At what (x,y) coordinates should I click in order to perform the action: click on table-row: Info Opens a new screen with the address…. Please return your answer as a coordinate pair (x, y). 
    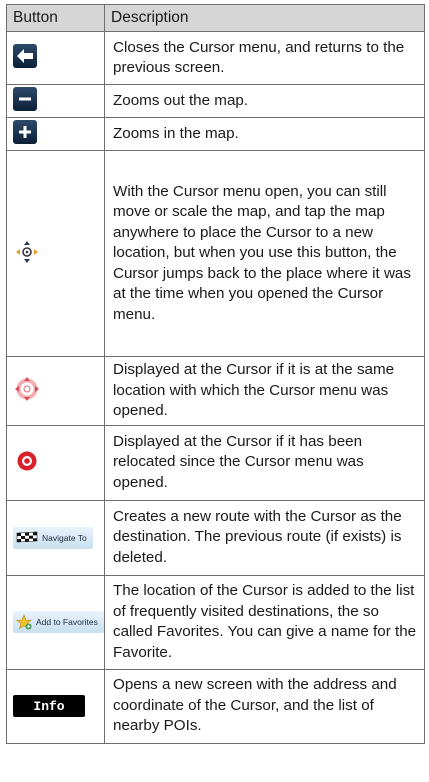
    Looking at the image, I should click on (215, 706).